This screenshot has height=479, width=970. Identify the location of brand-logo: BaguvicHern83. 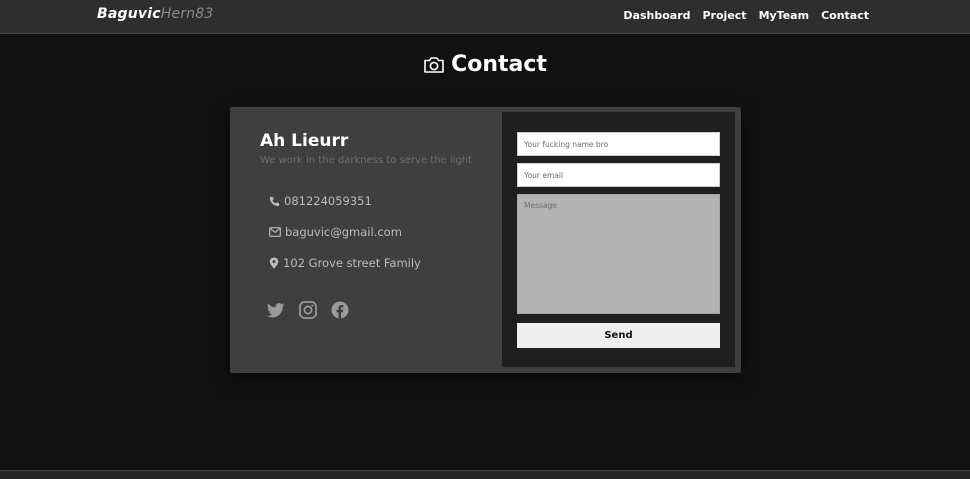
(155, 14).